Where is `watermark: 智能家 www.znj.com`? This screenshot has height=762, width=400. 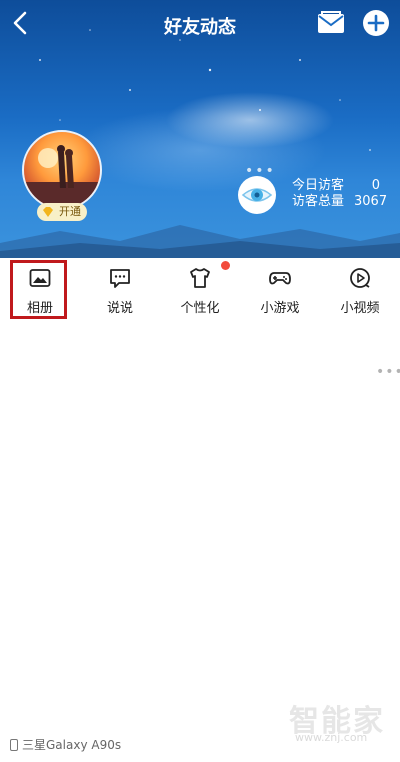
watermark: 智能家 www.znj.com is located at coordinates (339, 720).